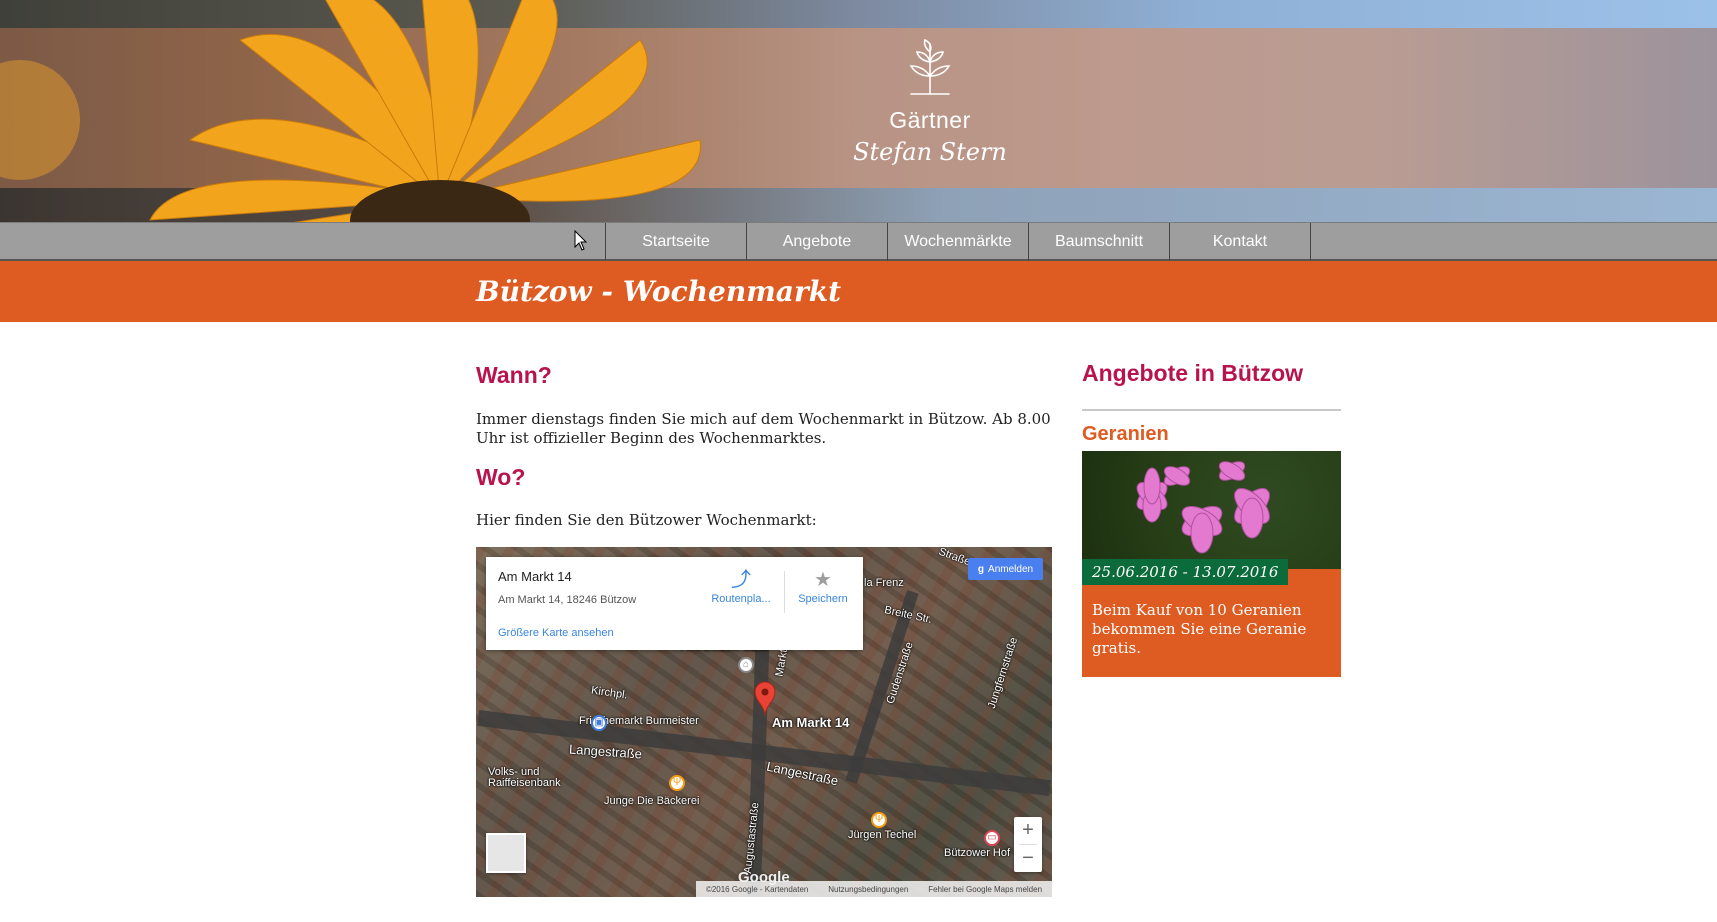  Describe the element at coordinates (858, 291) in the screenshot. I see `page-title-bar: Bützow - Wochenmarkt` at that location.